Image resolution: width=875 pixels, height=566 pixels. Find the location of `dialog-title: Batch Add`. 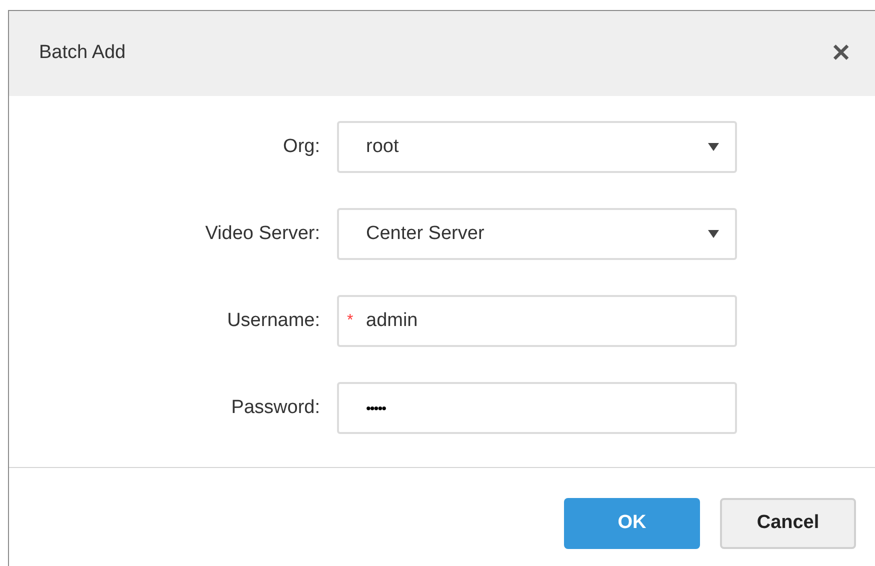

dialog-title: Batch Add is located at coordinates (82, 53).